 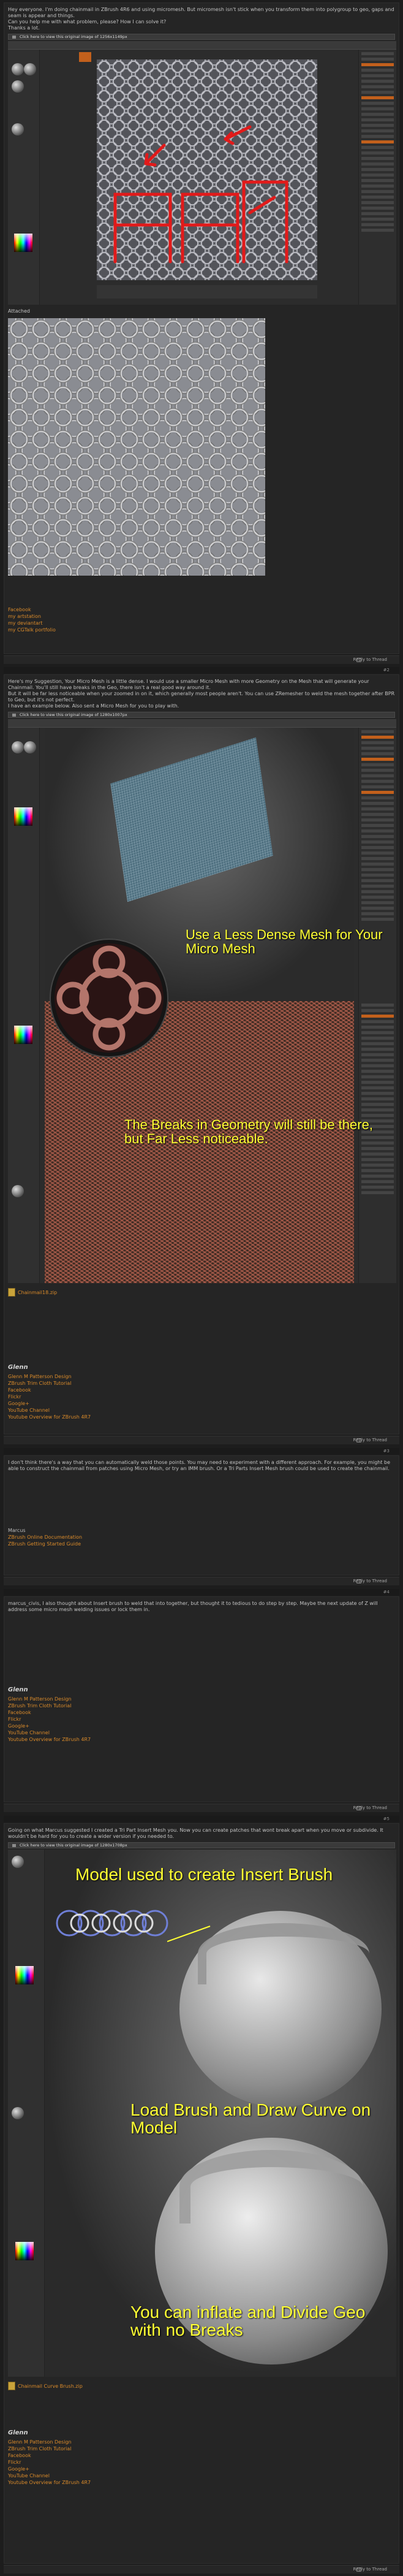 I want to click on chain-link-closeup-icon, so click(x=109, y=998).